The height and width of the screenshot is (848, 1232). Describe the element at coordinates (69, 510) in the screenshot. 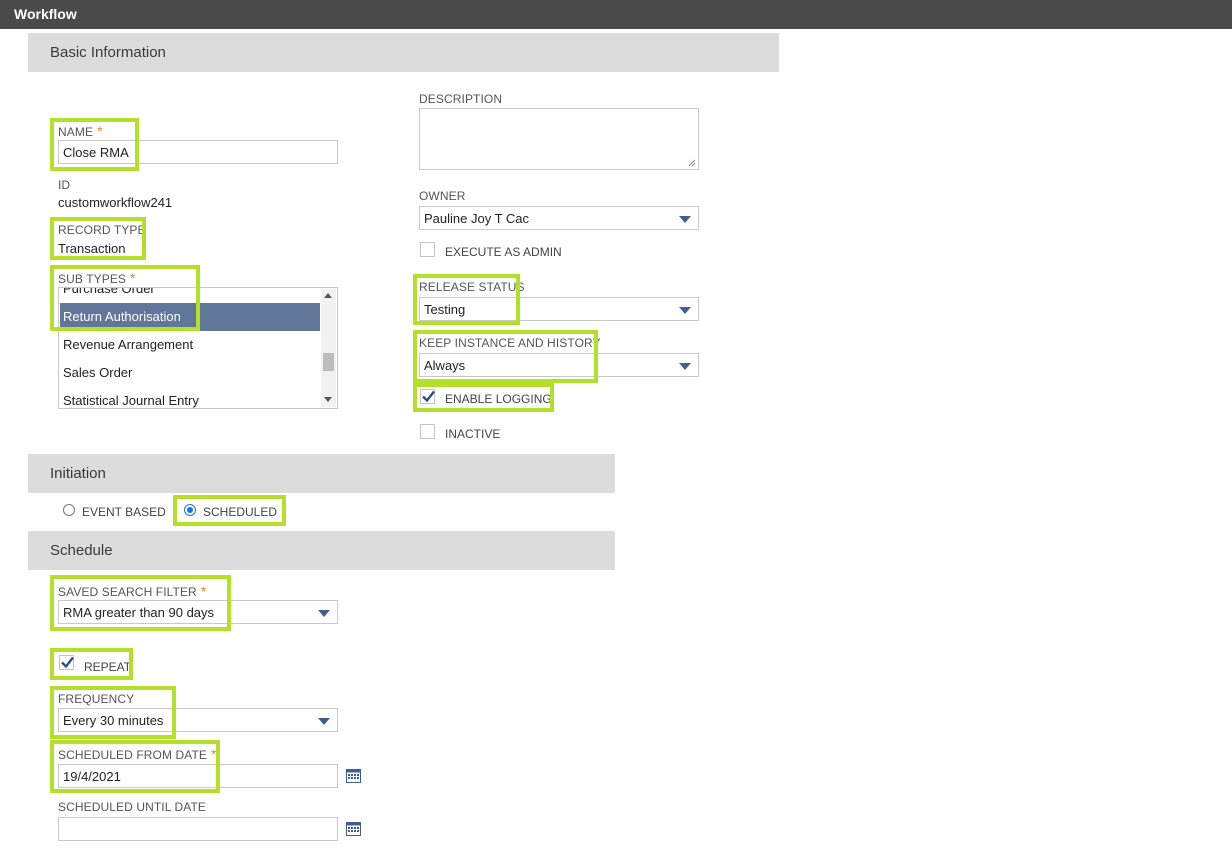

I see `event-based-radio` at that location.